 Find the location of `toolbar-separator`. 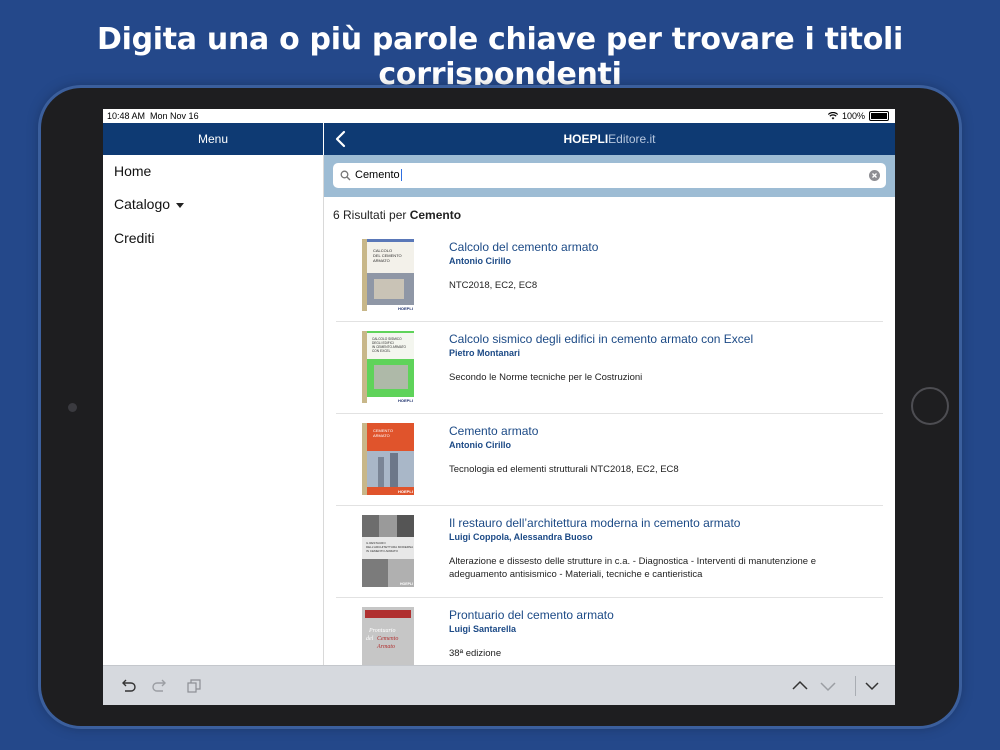

toolbar-separator is located at coordinates (855, 686).